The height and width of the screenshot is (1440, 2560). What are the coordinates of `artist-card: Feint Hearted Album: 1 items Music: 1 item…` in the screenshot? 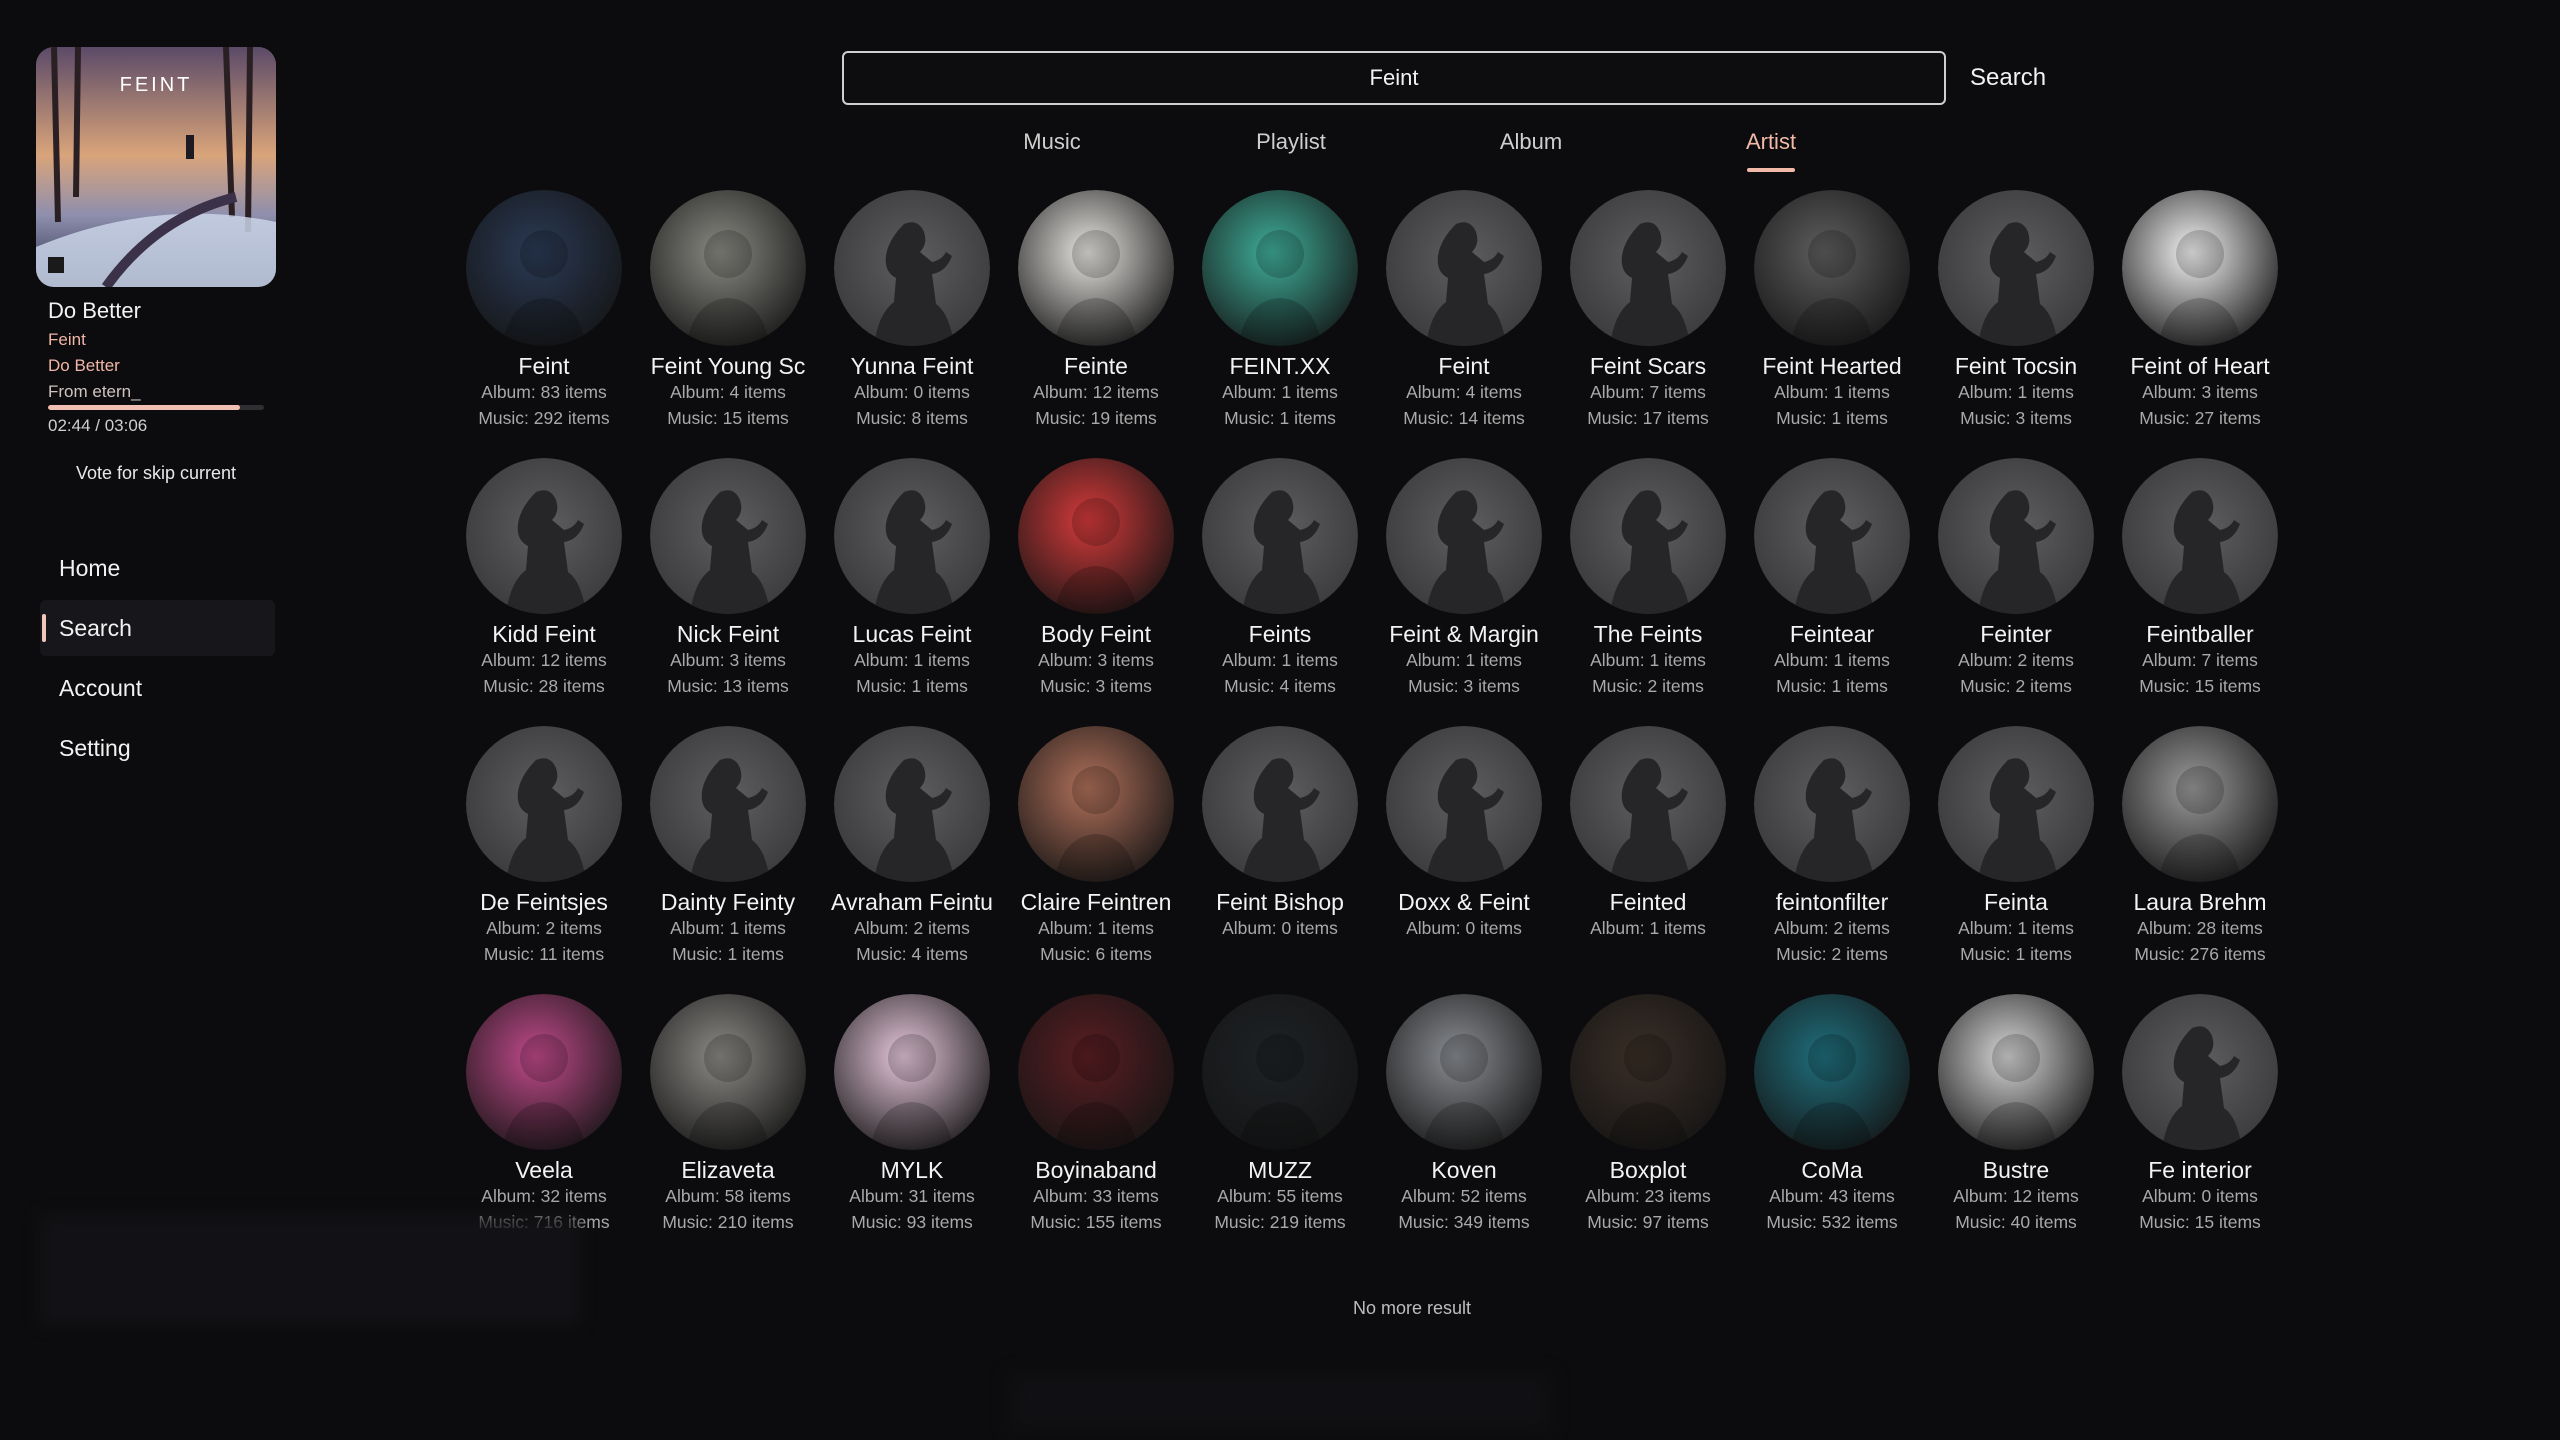 It's located at (1832, 320).